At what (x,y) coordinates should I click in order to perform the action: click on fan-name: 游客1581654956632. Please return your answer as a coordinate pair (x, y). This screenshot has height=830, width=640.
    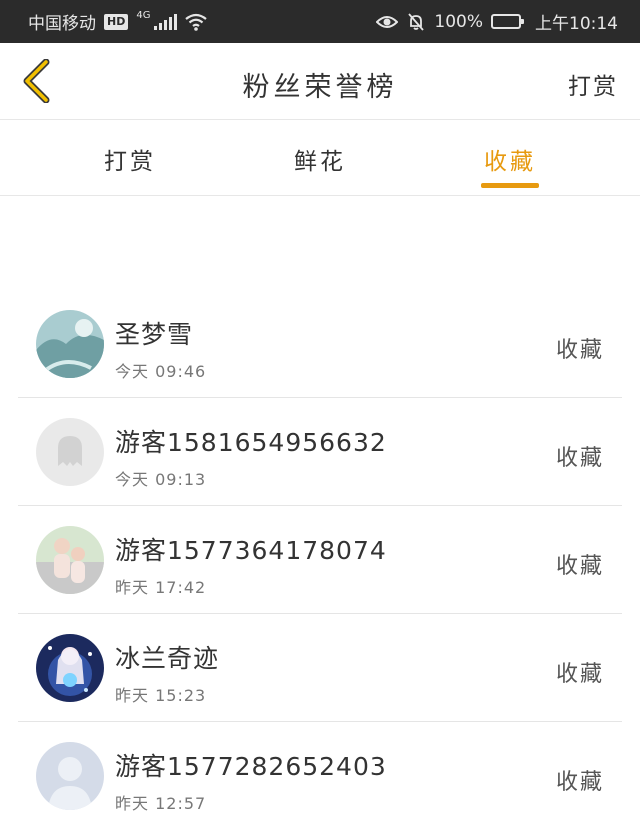
    Looking at the image, I should click on (251, 442).